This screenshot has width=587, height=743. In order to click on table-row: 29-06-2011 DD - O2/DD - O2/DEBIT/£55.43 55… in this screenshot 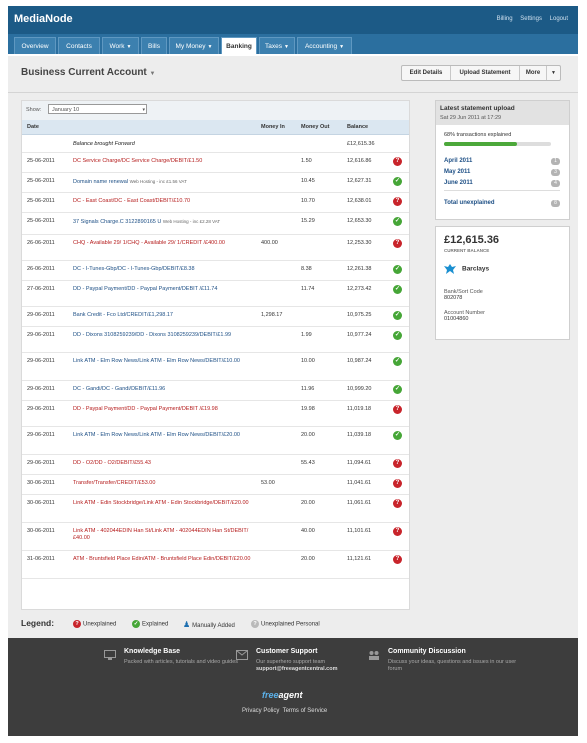, I will do `click(215, 464)`.